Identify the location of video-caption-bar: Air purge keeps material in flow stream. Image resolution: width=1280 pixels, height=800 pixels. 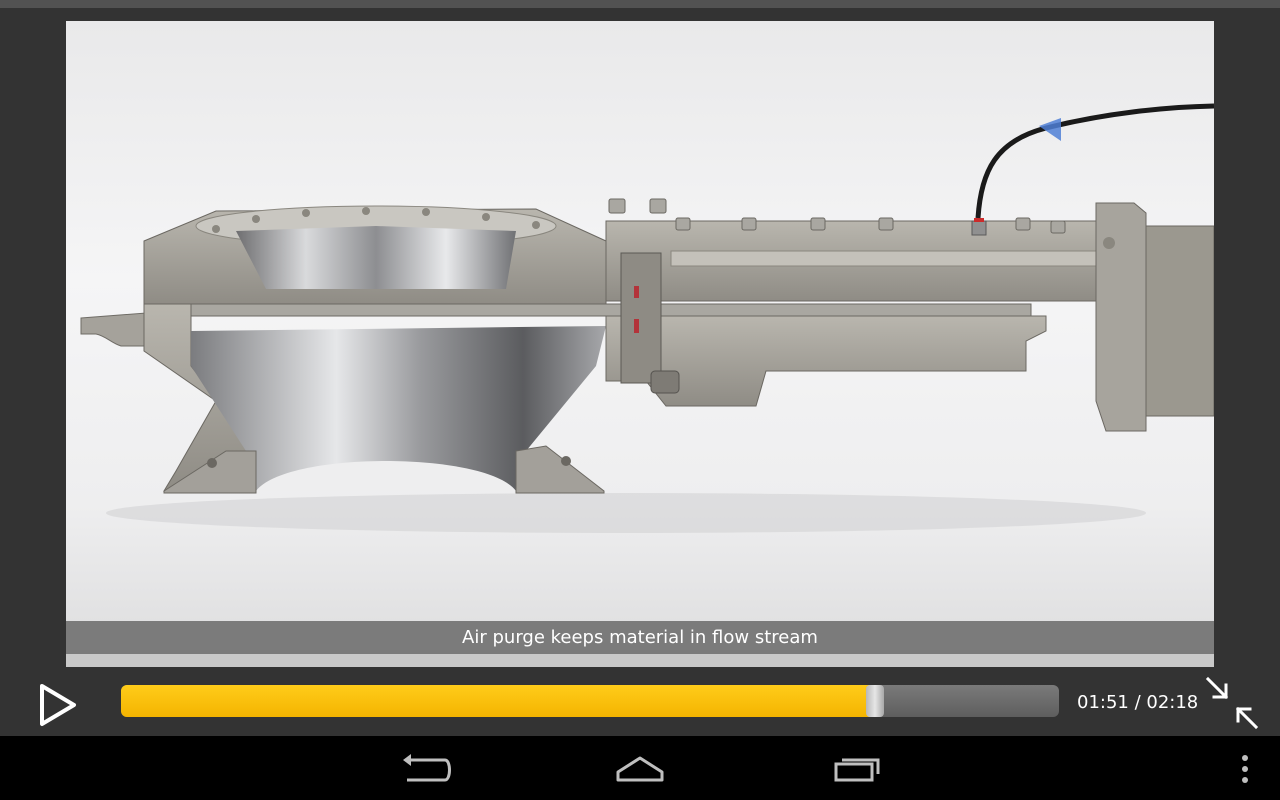
(640, 637).